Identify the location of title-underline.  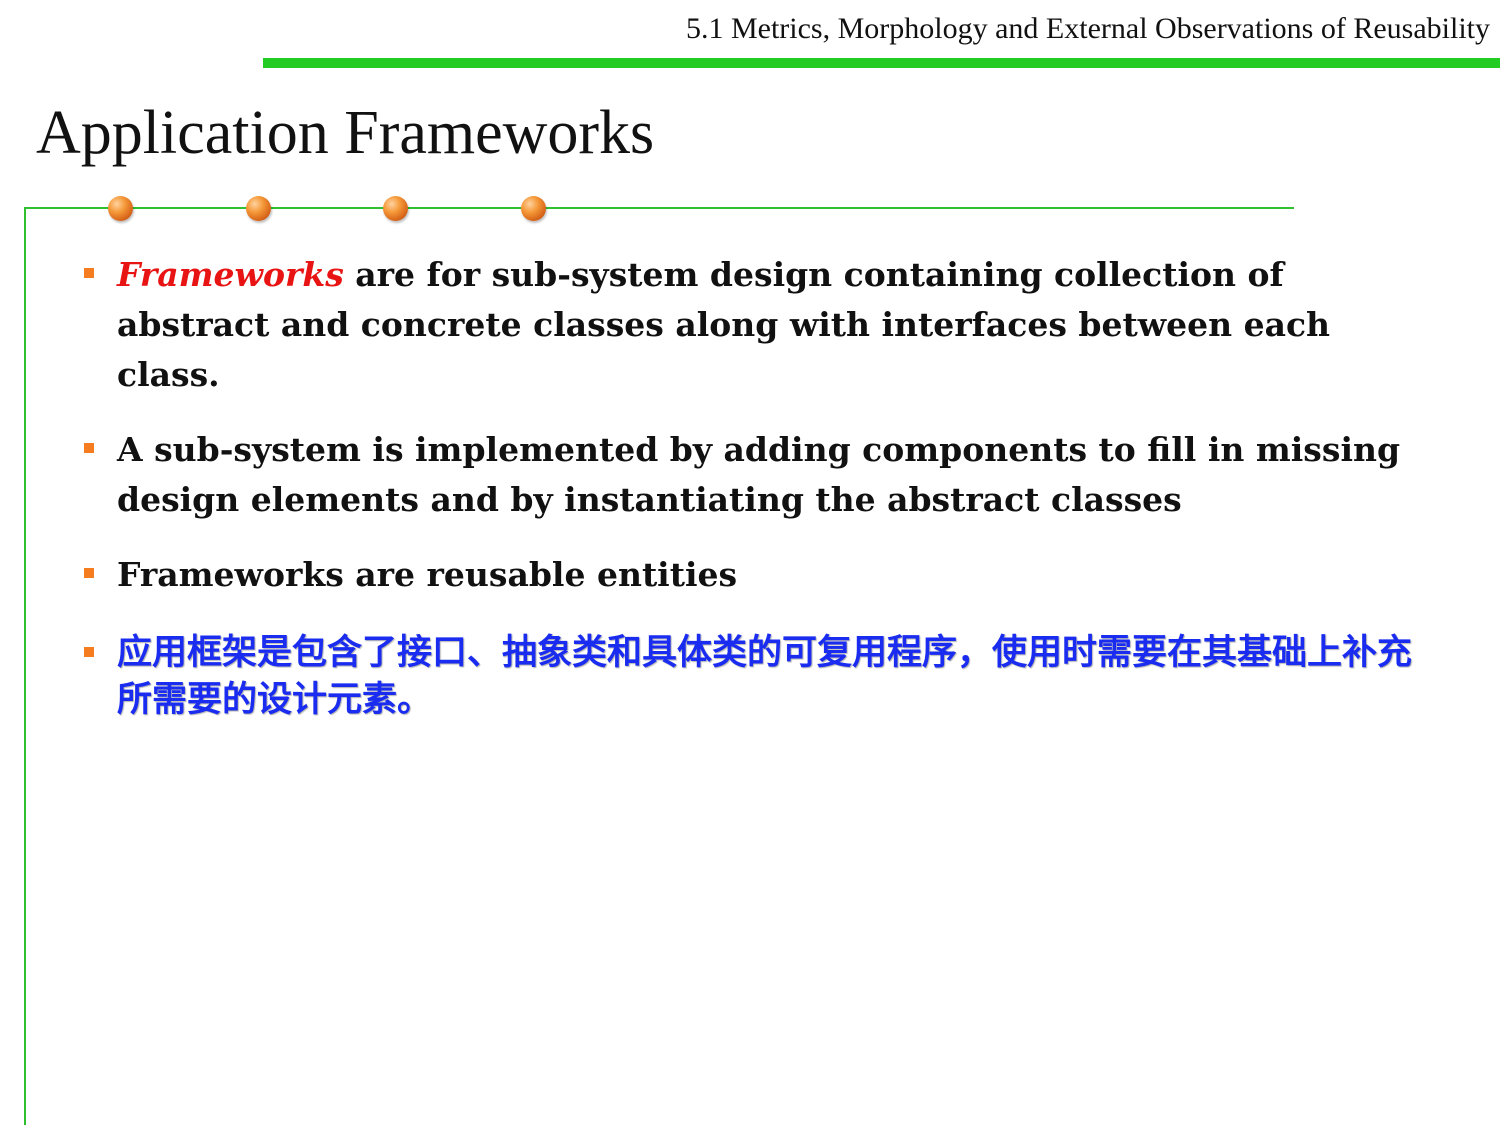
(659, 208).